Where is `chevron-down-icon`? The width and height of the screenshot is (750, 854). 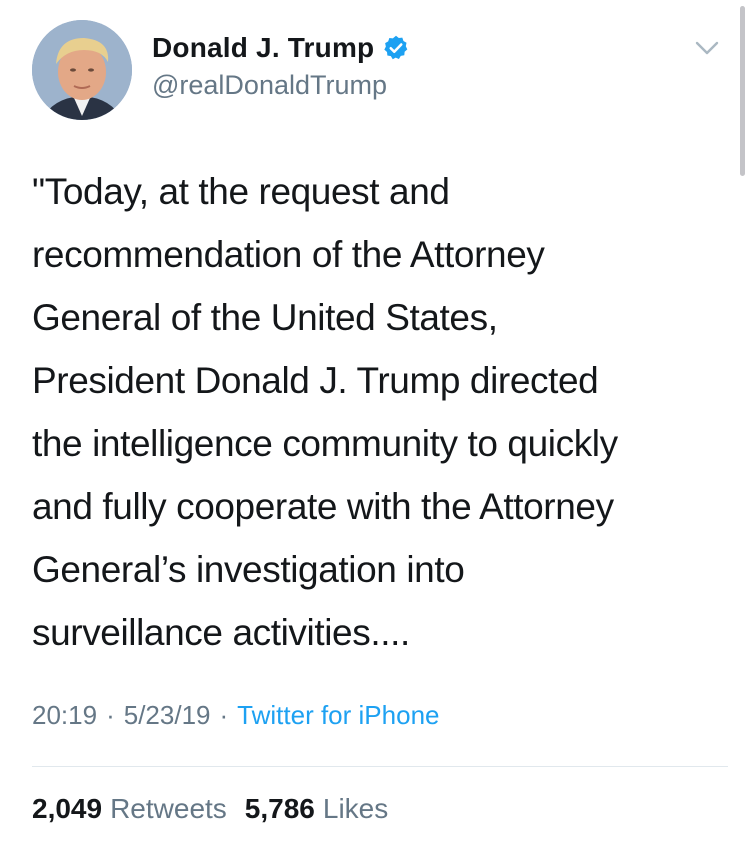
chevron-down-icon is located at coordinates (707, 48).